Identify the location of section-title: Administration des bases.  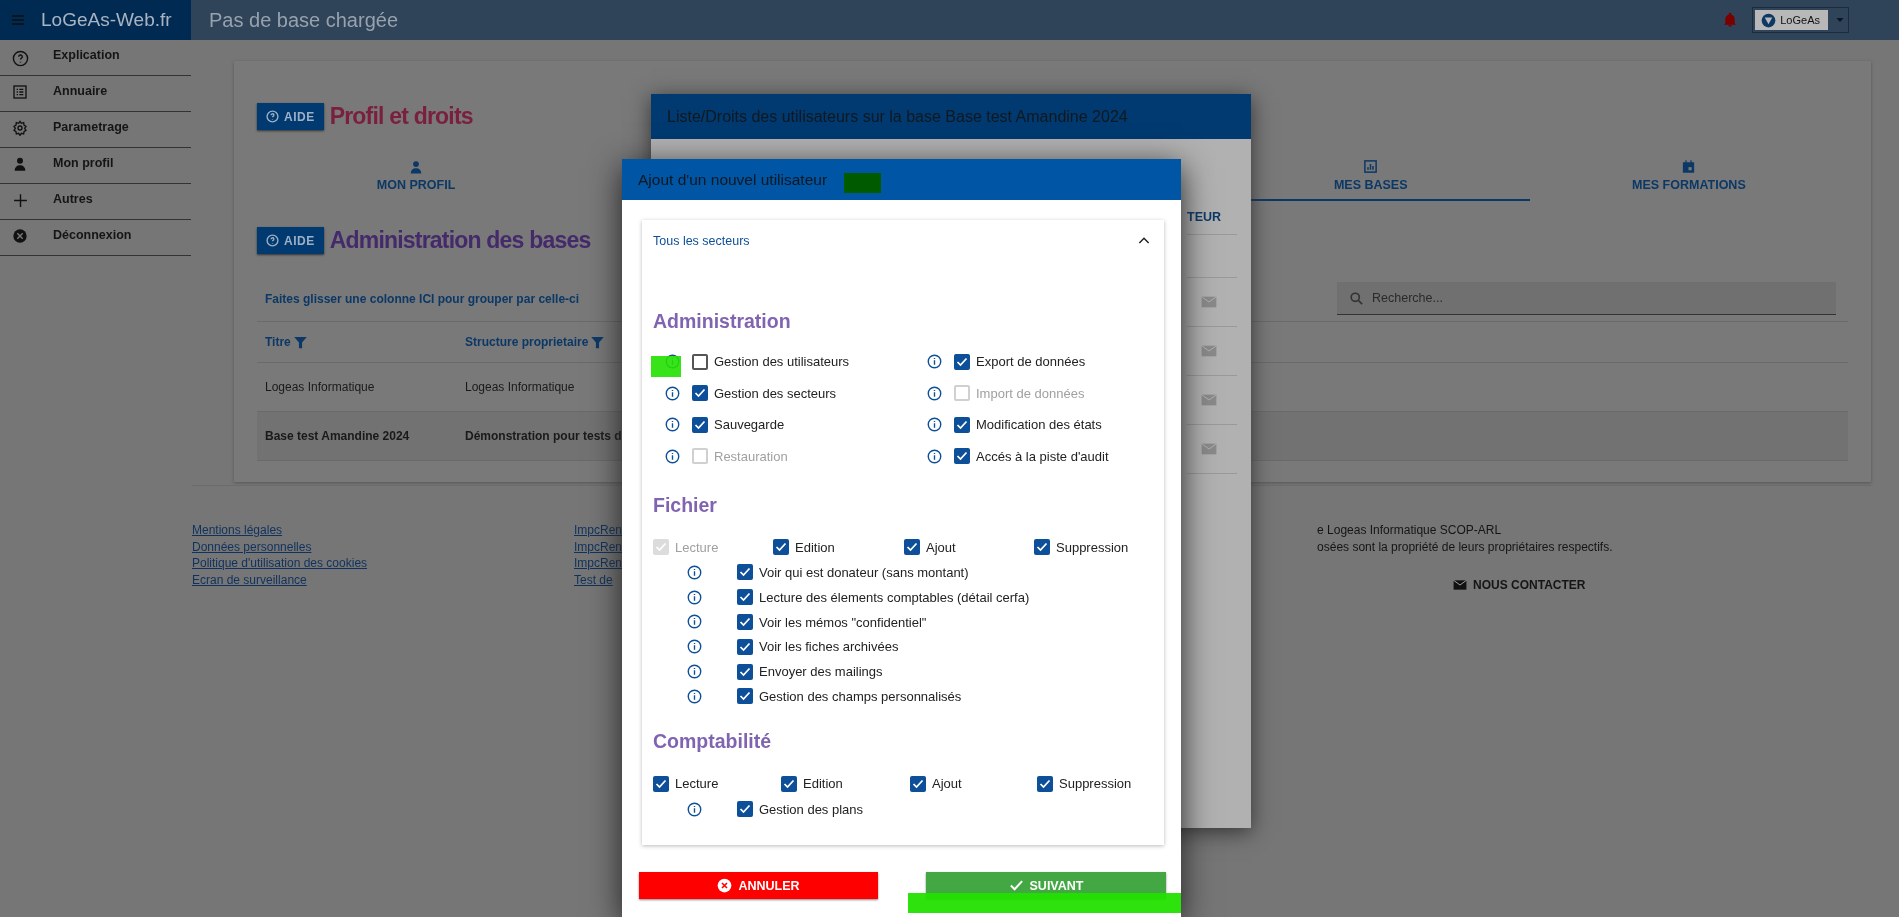
(460, 240).